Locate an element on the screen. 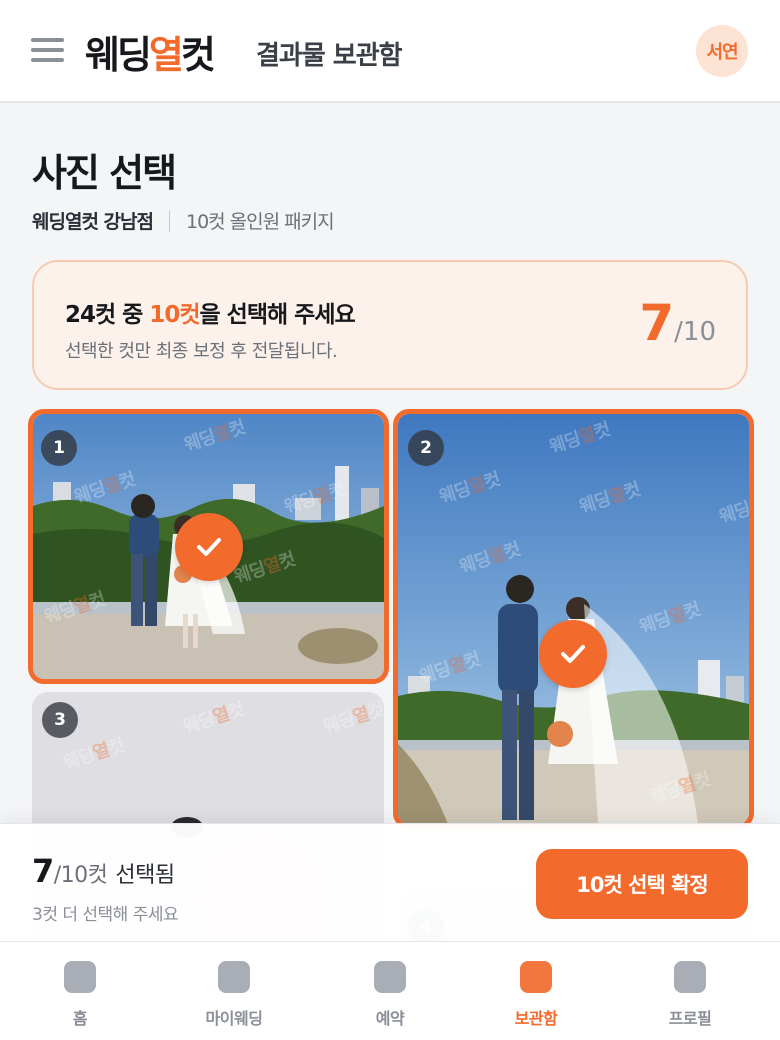 Image resolution: width=780 pixels, height=1040 pixels. selection-counter: 7/10 is located at coordinates (677, 323).